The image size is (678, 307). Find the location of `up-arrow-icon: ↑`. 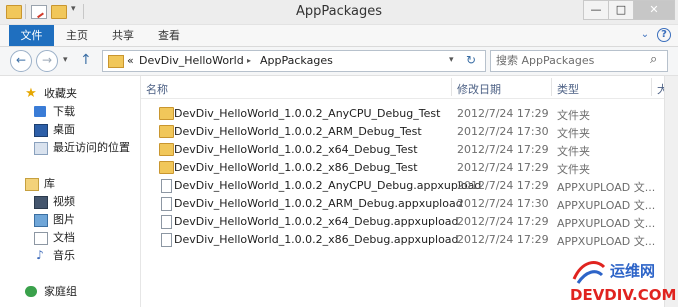

up-arrow-icon: ↑ is located at coordinates (86, 60).